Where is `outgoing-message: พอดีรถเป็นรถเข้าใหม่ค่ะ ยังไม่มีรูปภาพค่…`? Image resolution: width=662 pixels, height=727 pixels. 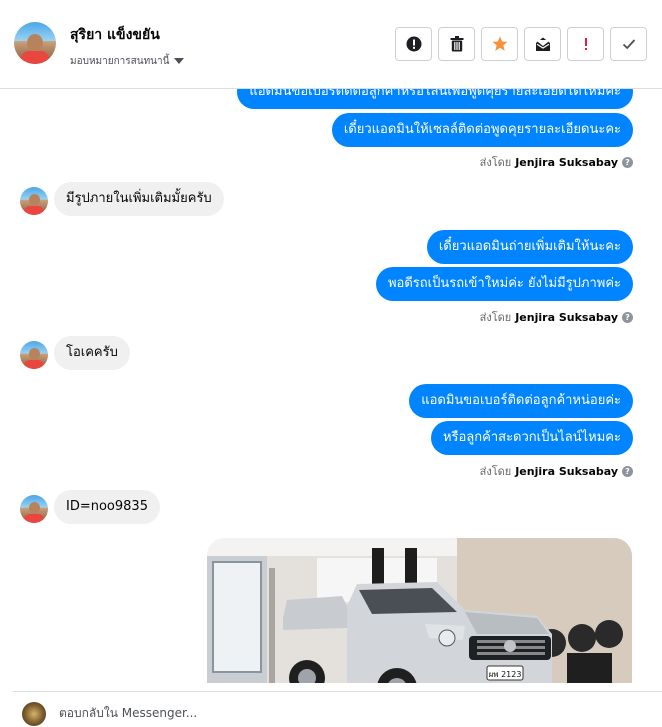 outgoing-message: พอดีรถเป็นรถเข้าใหม่ค่ะ ยังไม่มีรูปภาพค่… is located at coordinates (504, 284).